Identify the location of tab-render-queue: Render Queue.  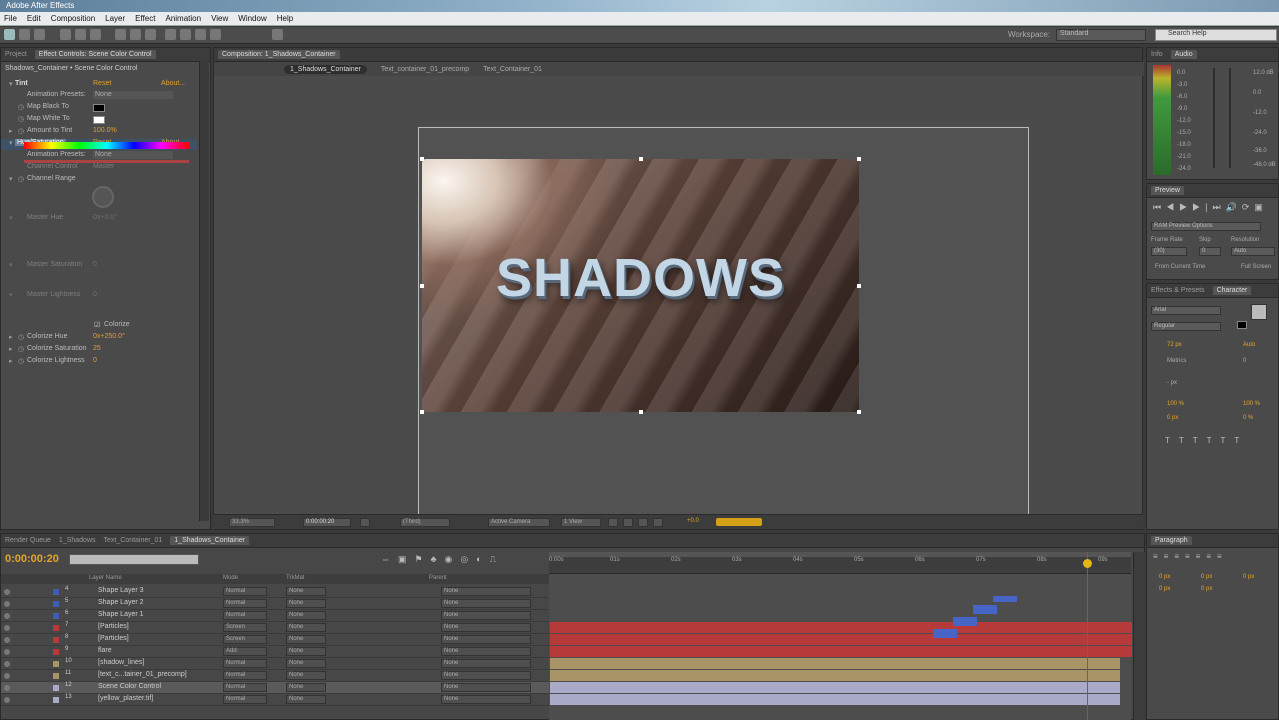
(28, 540).